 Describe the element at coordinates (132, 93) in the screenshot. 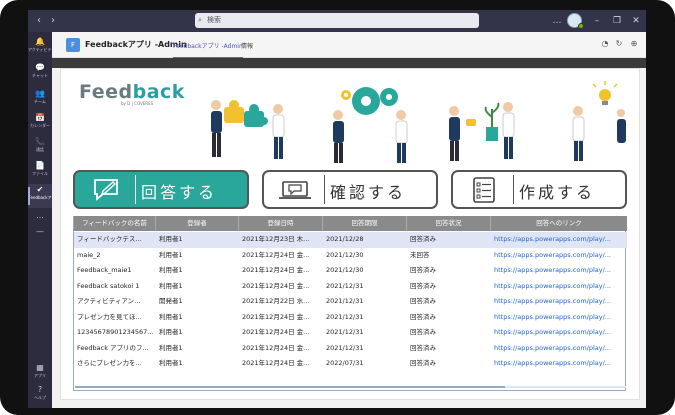

I see `feedback-logo: Feedback by D | COVERES` at that location.